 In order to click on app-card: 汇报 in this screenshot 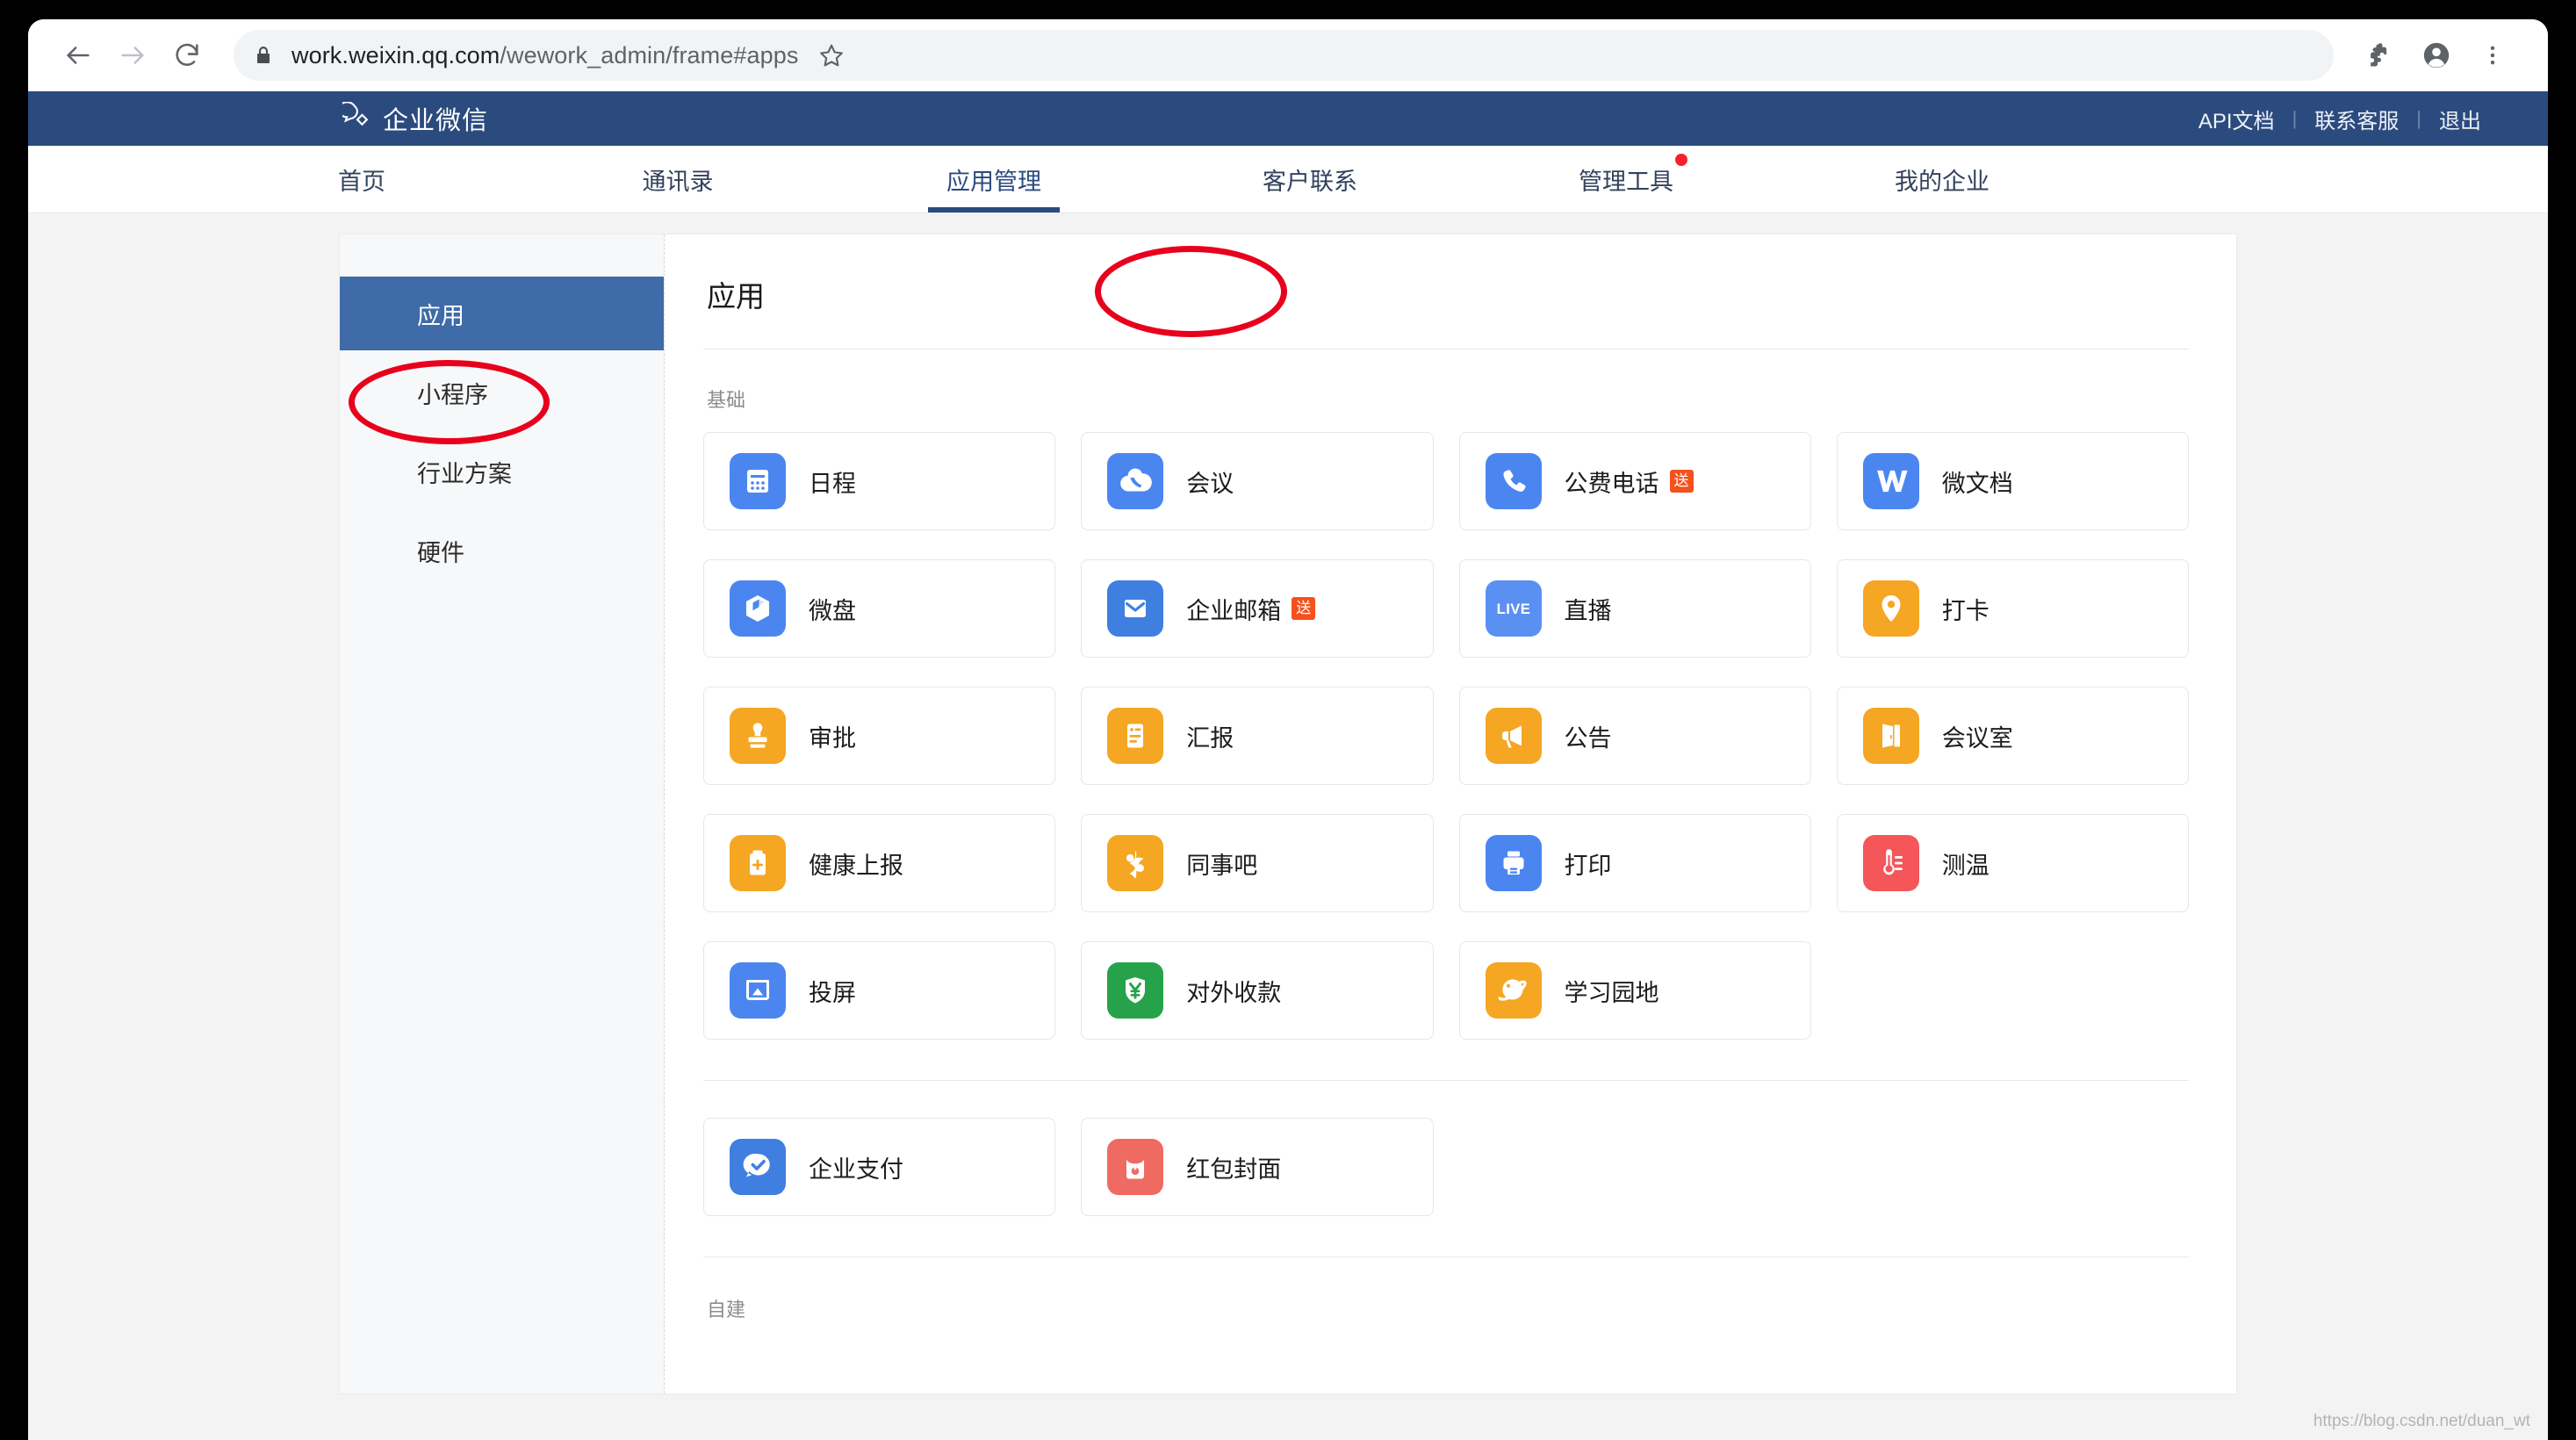, I will do `click(1257, 736)`.